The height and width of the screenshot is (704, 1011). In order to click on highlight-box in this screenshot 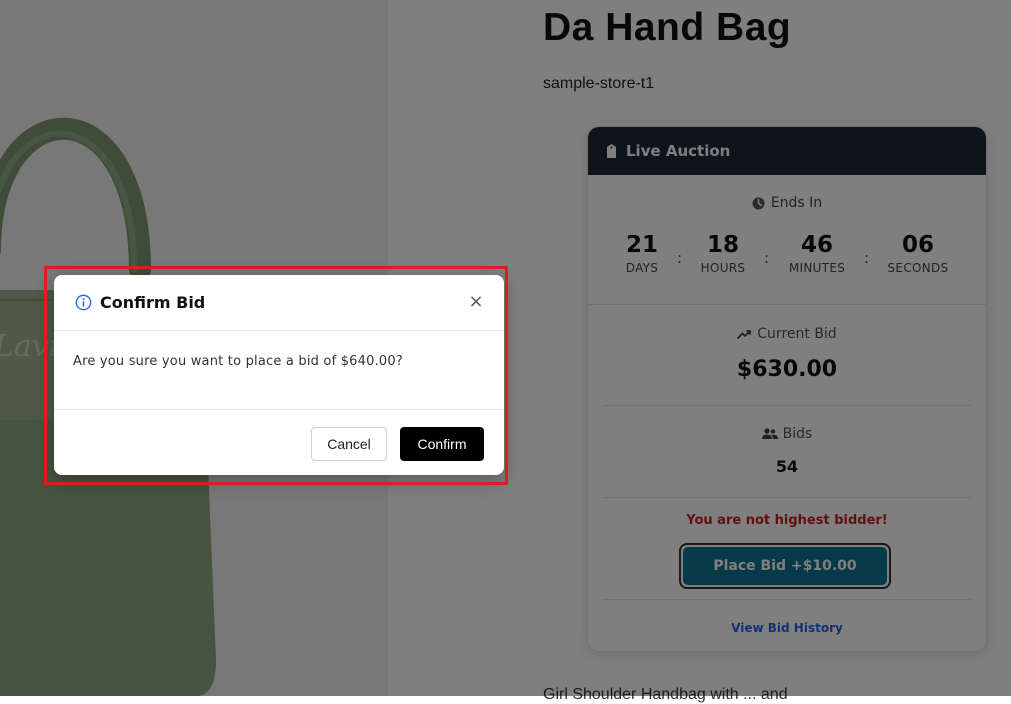, I will do `click(276, 375)`.